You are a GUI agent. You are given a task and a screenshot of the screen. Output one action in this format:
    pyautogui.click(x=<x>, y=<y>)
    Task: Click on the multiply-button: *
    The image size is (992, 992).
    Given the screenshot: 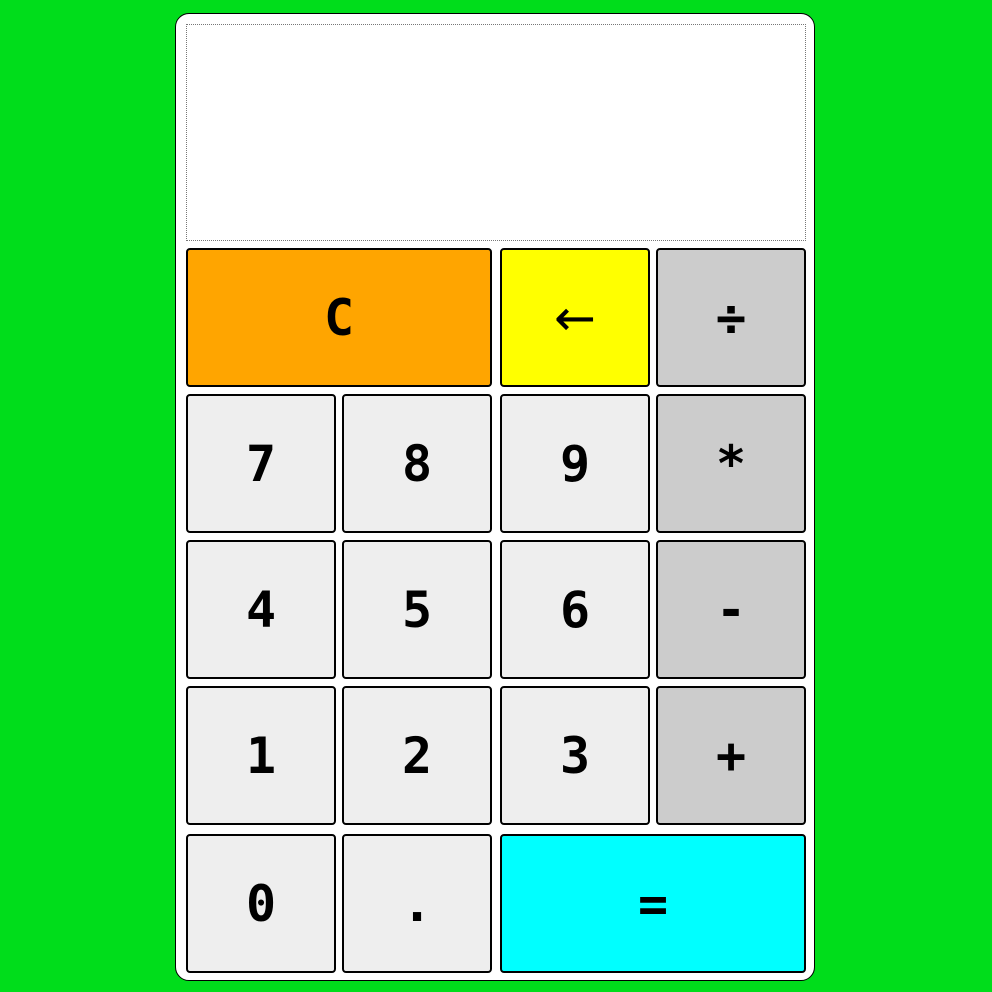 What is the action you would take?
    pyautogui.click(x=731, y=463)
    